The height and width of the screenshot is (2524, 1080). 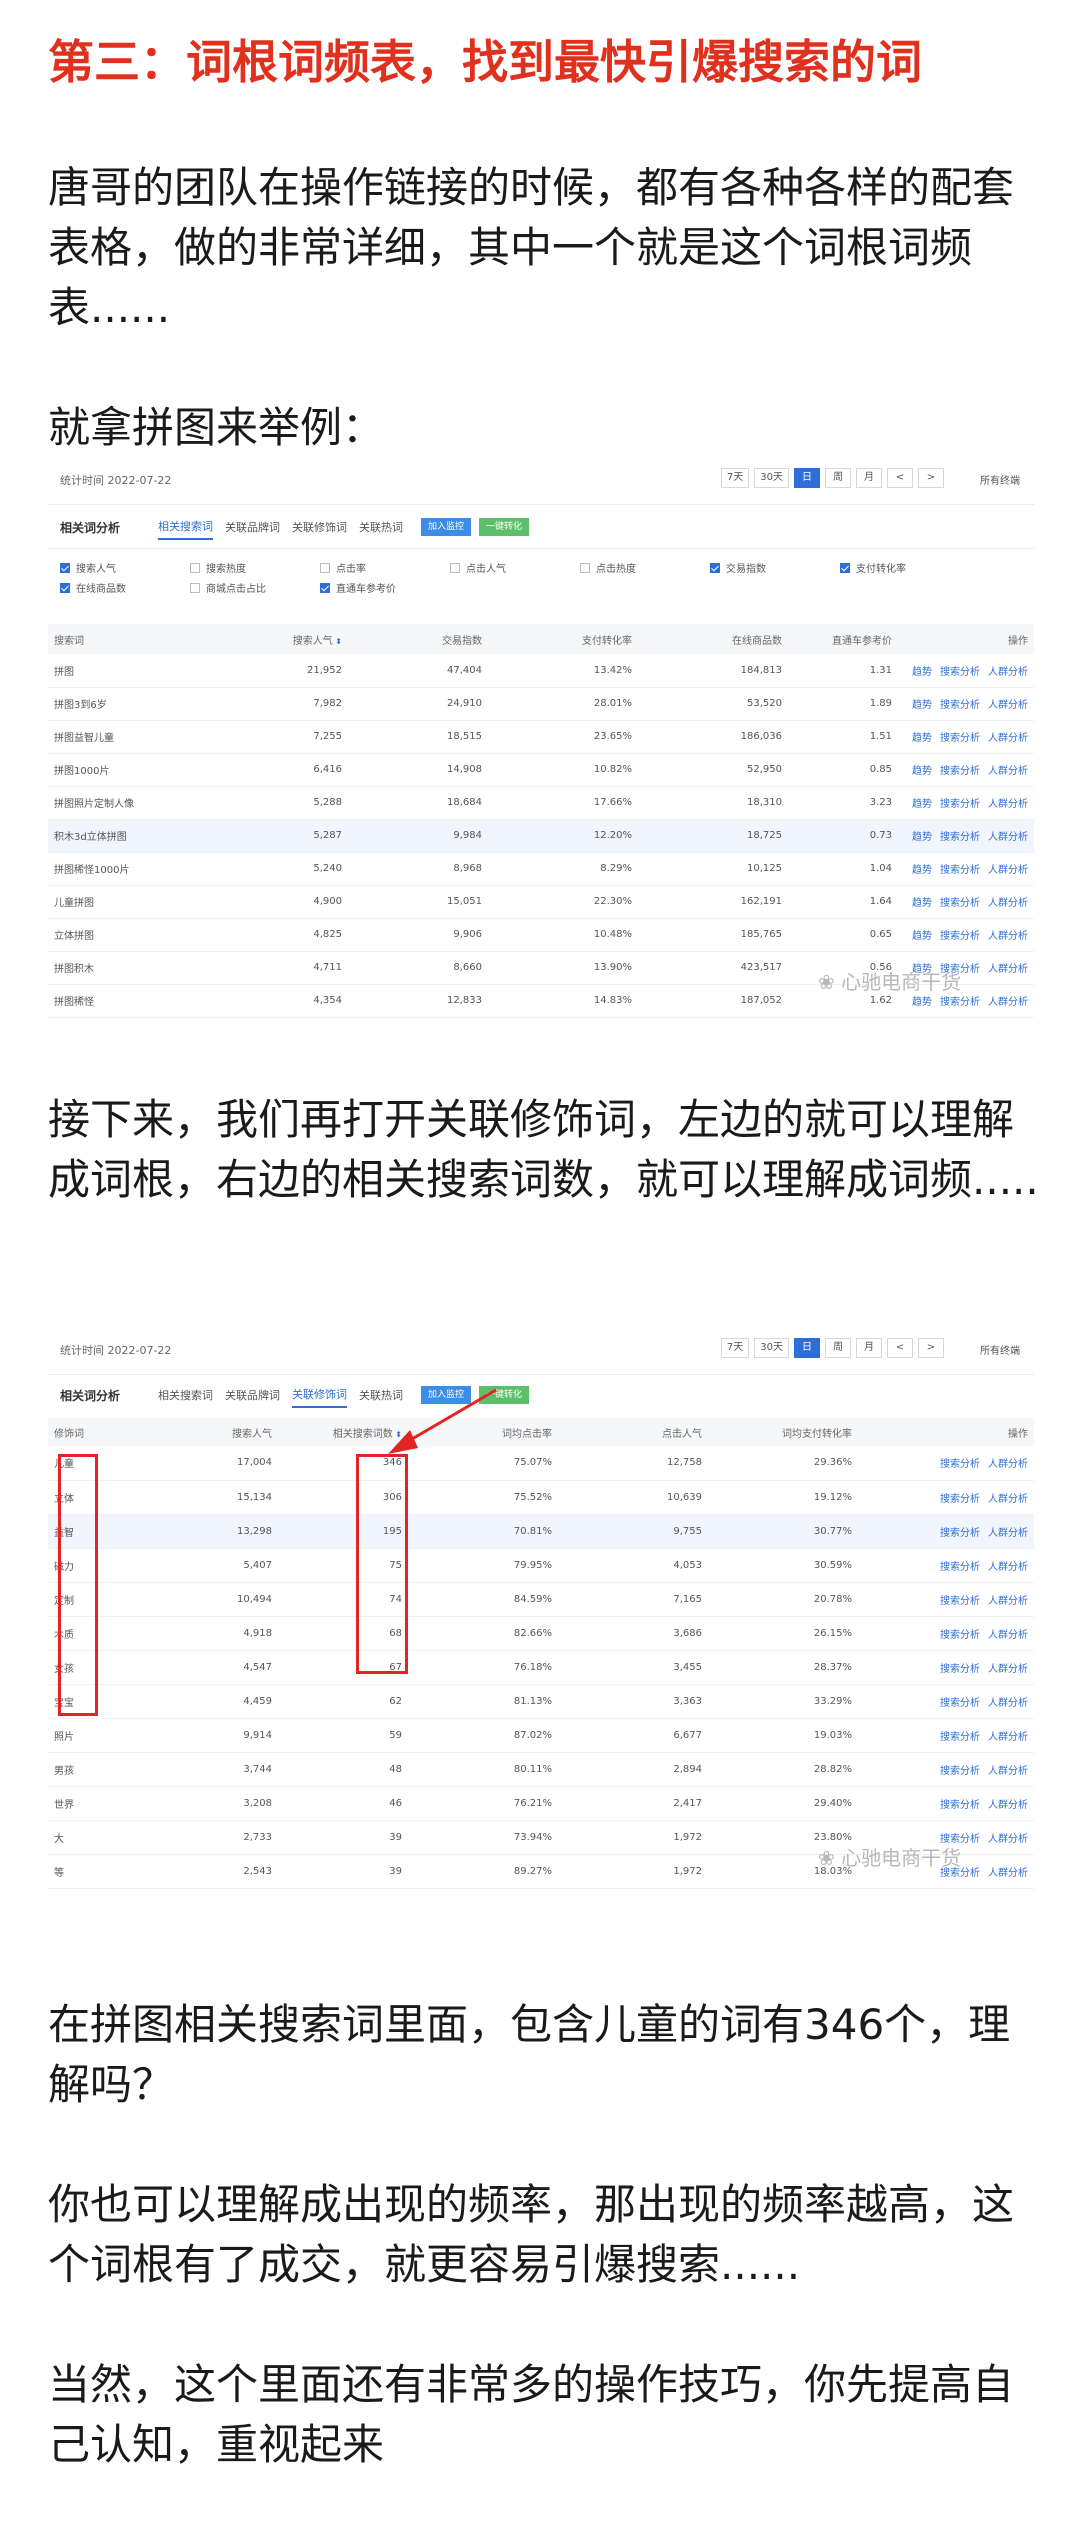 What do you see at coordinates (738, 567) in the screenshot?
I see `metric-option: 交易指数` at bounding box center [738, 567].